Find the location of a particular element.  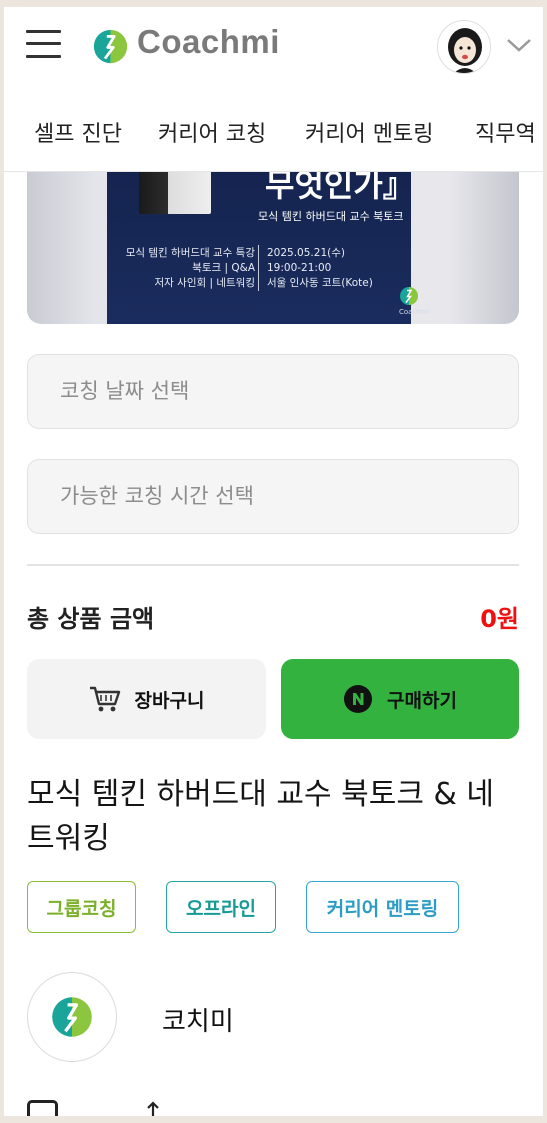

tag-offline: 오프라인 is located at coordinates (221, 907).